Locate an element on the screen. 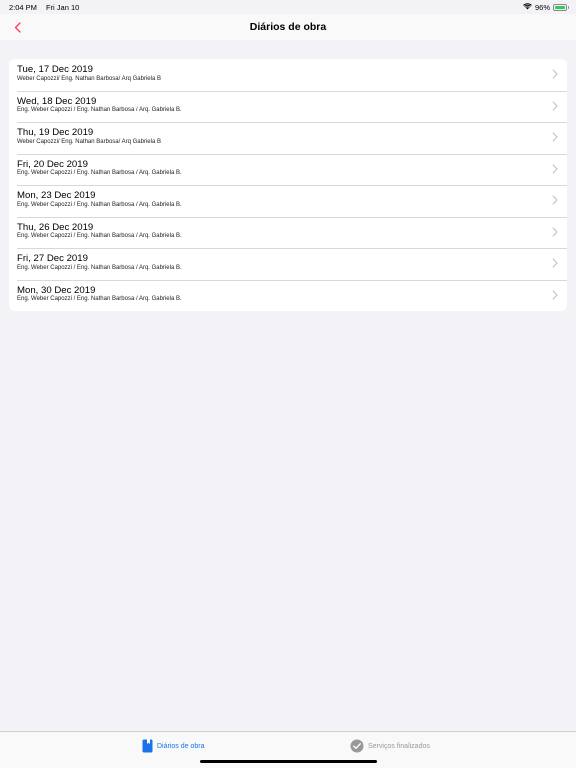 The height and width of the screenshot is (768, 576). tab-label: Serviços finalizados is located at coordinates (399, 746).